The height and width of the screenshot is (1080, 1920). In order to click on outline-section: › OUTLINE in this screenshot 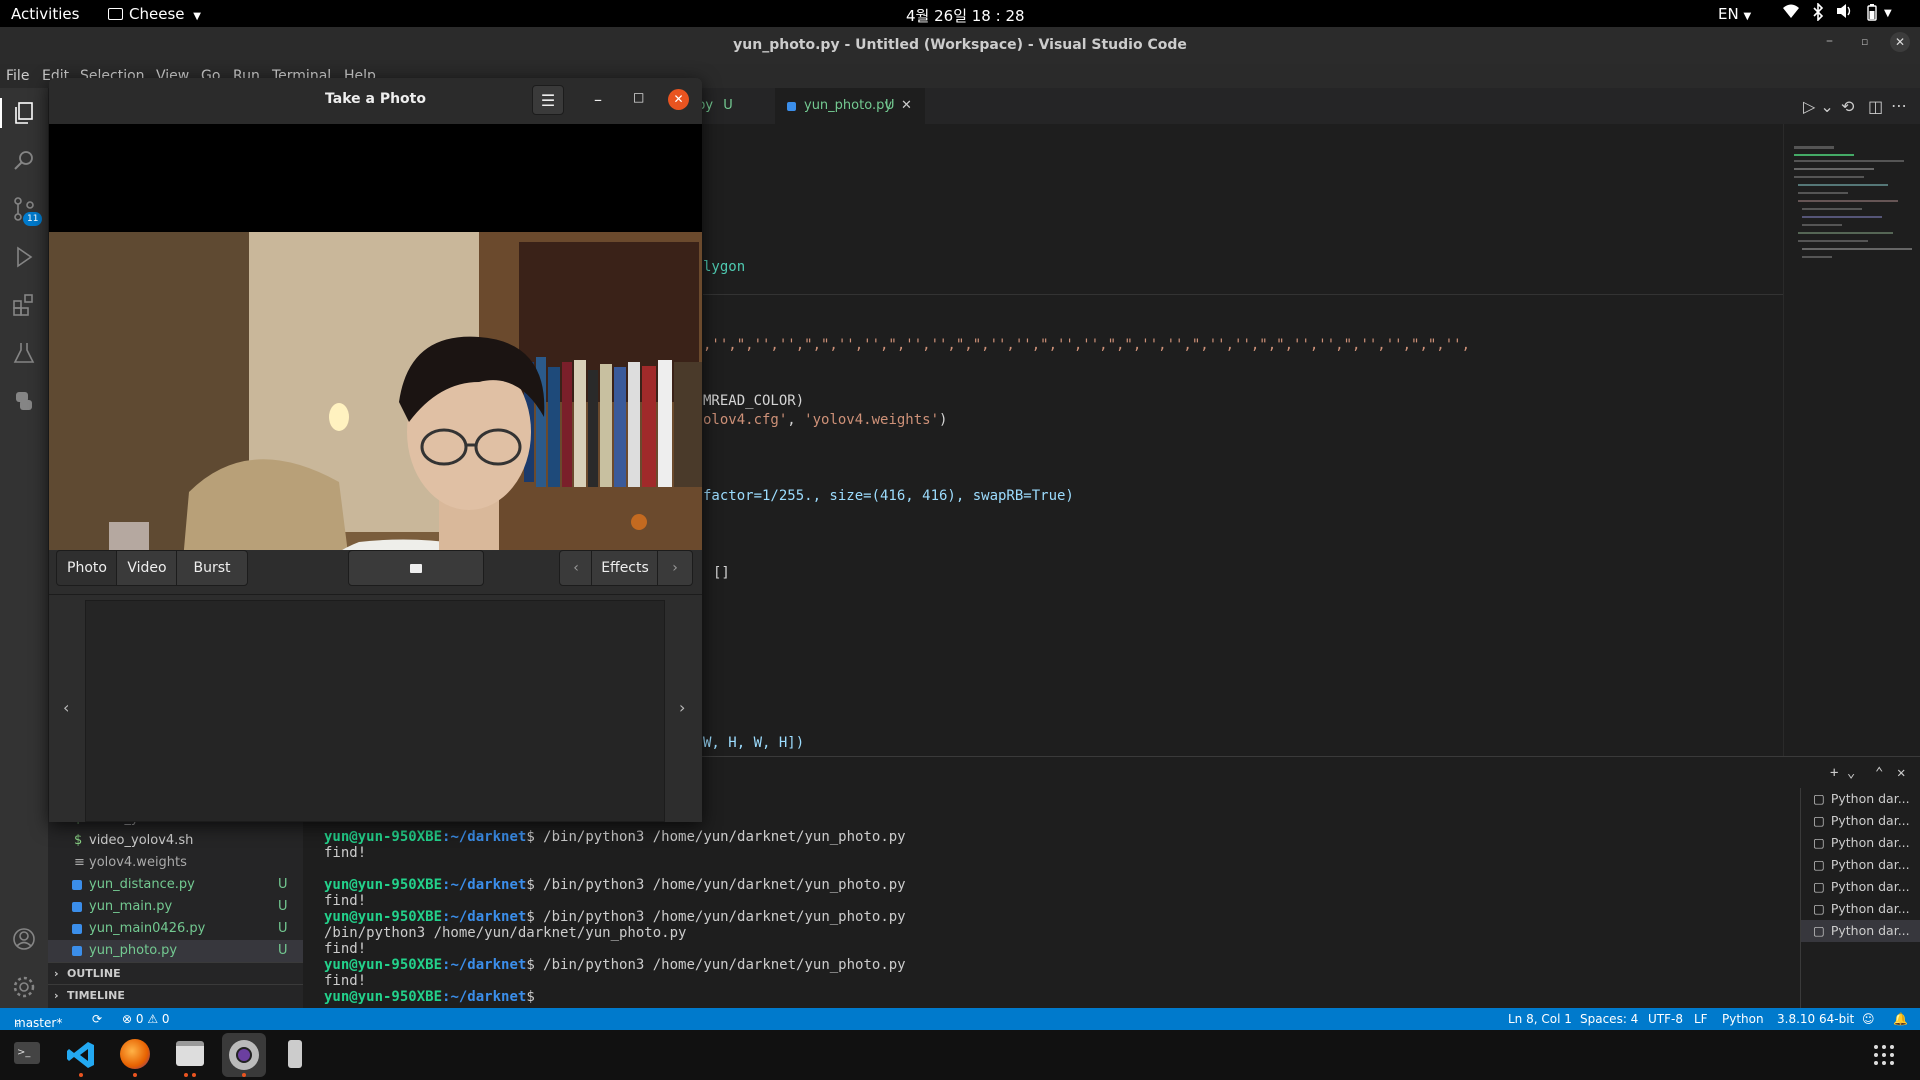, I will do `click(175, 973)`.